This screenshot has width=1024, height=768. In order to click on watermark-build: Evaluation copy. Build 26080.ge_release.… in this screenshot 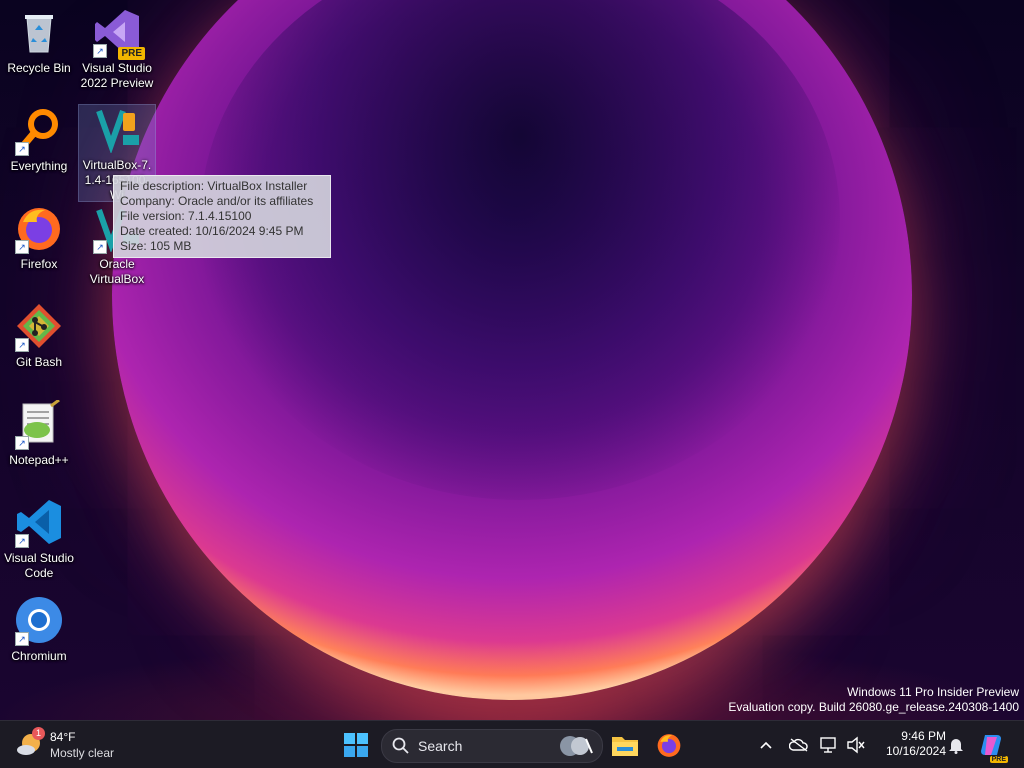, I will do `click(873, 707)`.